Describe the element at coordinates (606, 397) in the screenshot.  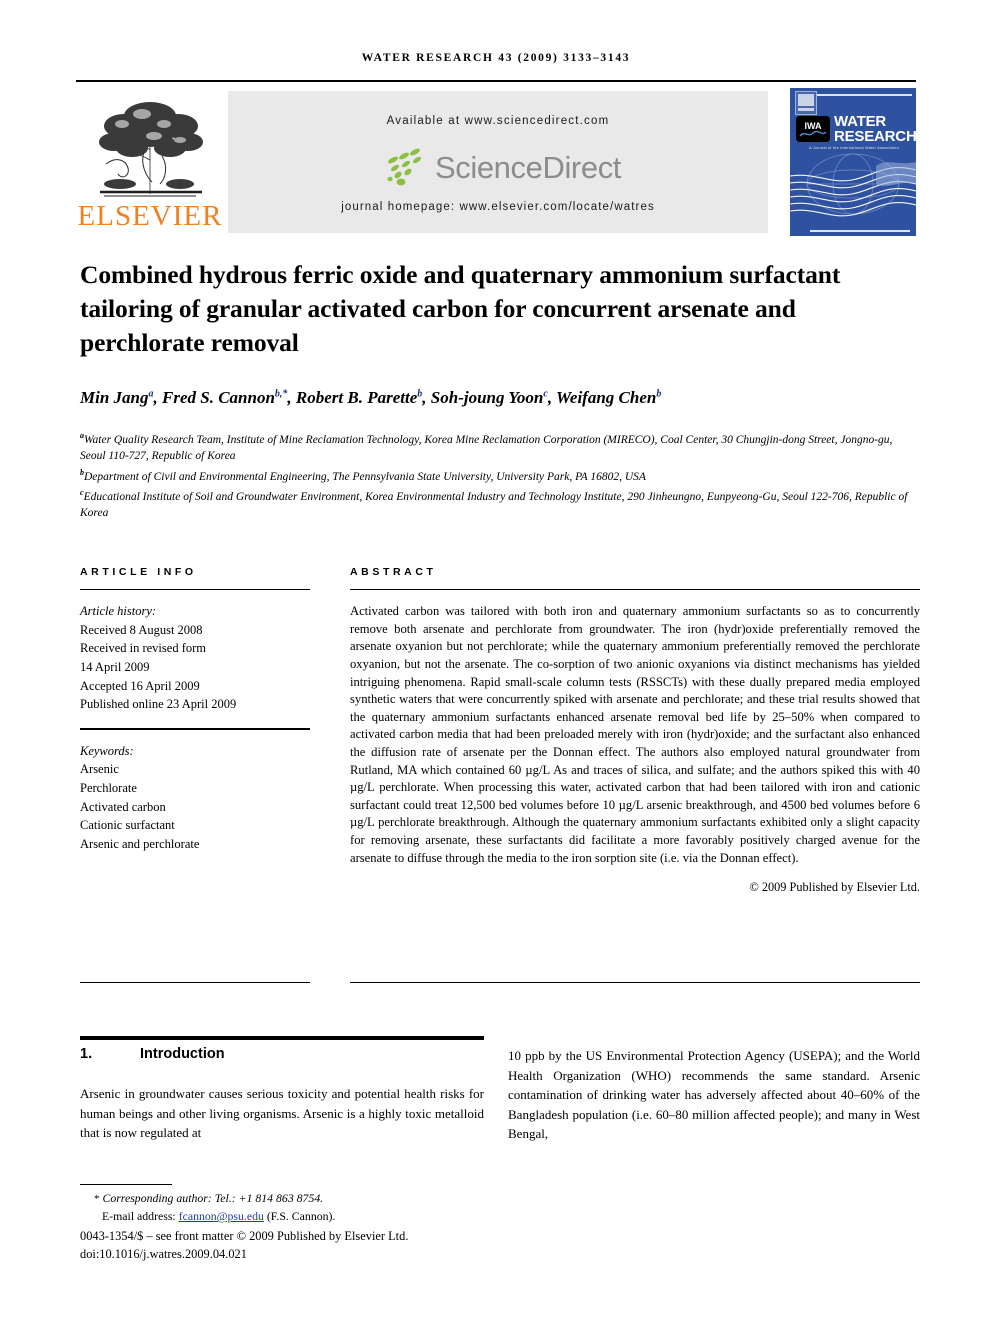
I see `author-name: Weifang Chen` at that location.